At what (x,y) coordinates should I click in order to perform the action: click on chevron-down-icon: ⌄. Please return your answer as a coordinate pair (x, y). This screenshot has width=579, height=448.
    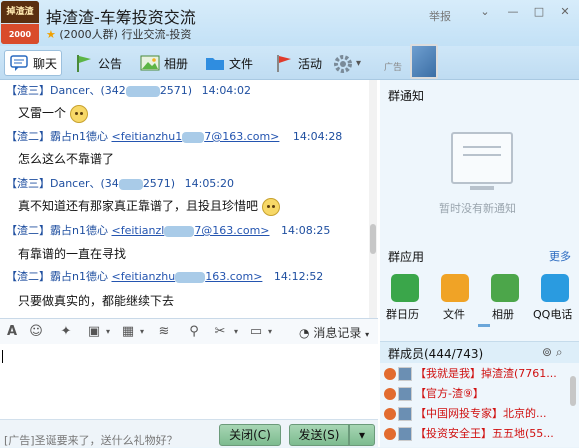
    Looking at the image, I should click on (485, 12).